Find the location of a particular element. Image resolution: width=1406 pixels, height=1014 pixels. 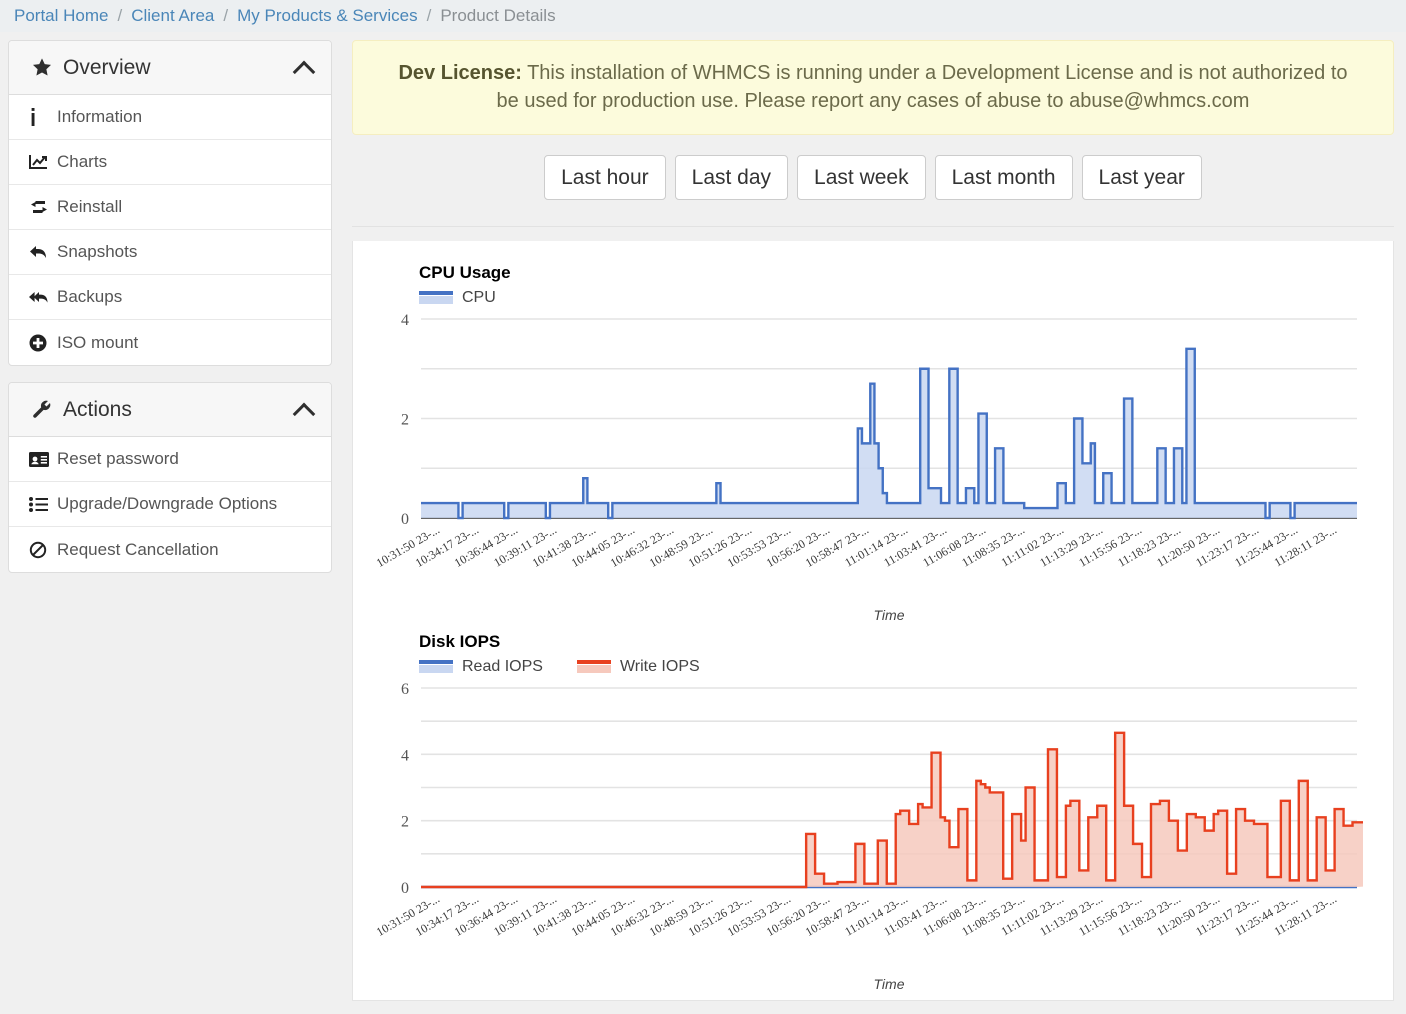

sidebar-item-upgrade-downgrade-options: Upgrade/Downgrade Options is located at coordinates (170, 504).